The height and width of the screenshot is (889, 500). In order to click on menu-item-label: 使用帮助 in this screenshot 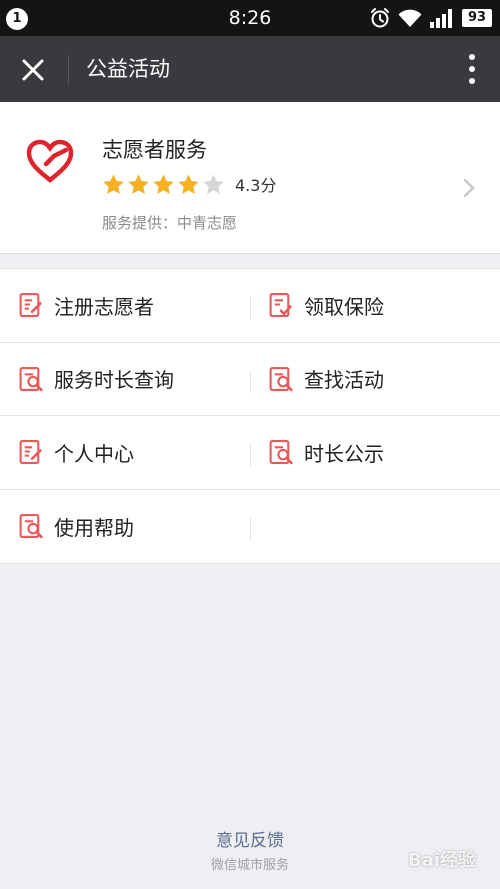, I will do `click(94, 527)`.